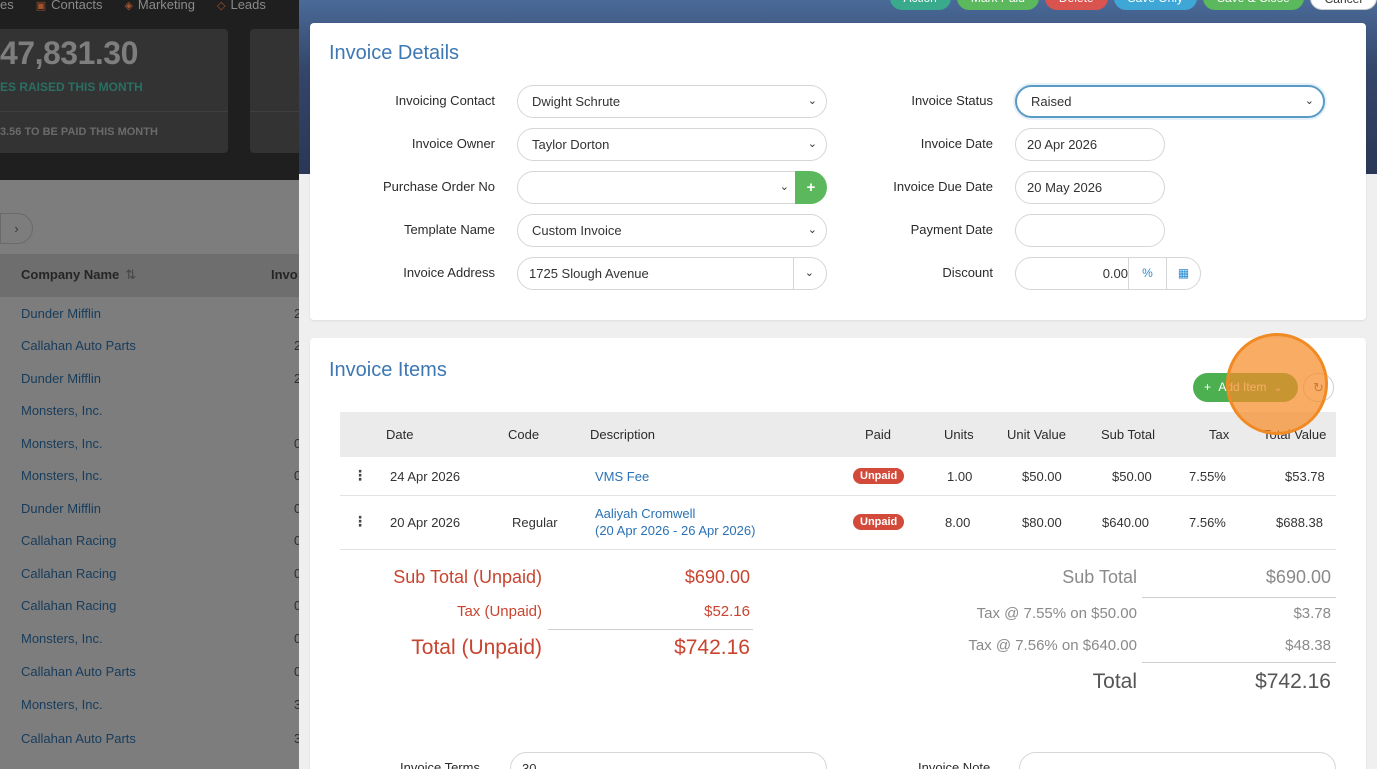 The image size is (1377, 769). Describe the element at coordinates (1155, 5) in the screenshot. I see `top-action-button: Save Only` at that location.